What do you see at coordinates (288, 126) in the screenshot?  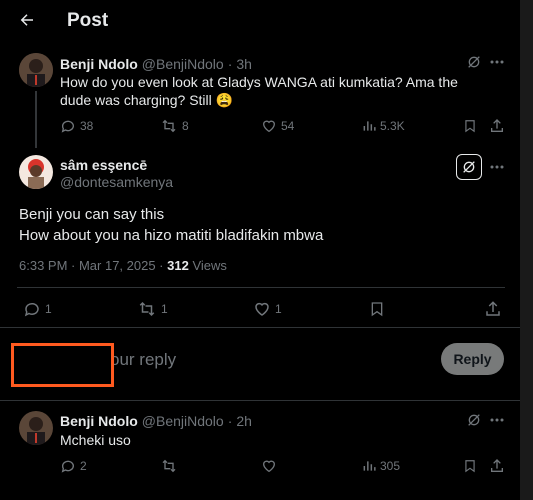 I see `like-count: 54` at bounding box center [288, 126].